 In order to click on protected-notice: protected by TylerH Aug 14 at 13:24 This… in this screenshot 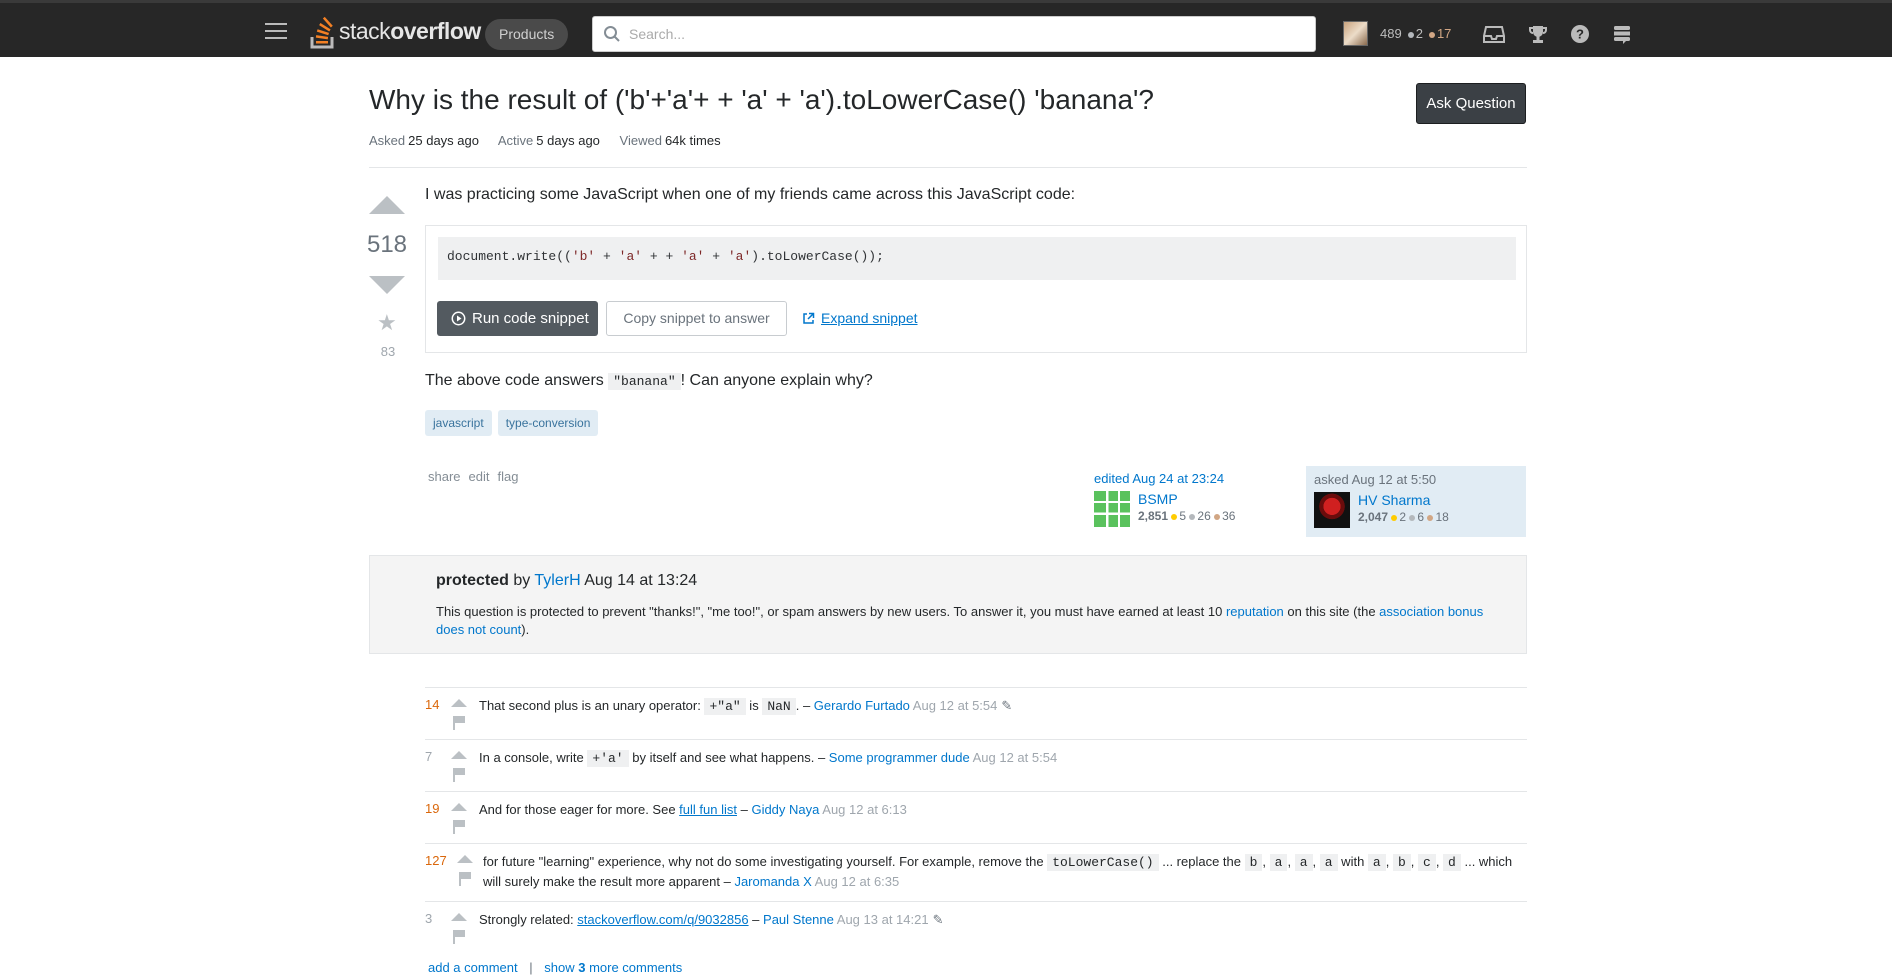, I will do `click(948, 604)`.